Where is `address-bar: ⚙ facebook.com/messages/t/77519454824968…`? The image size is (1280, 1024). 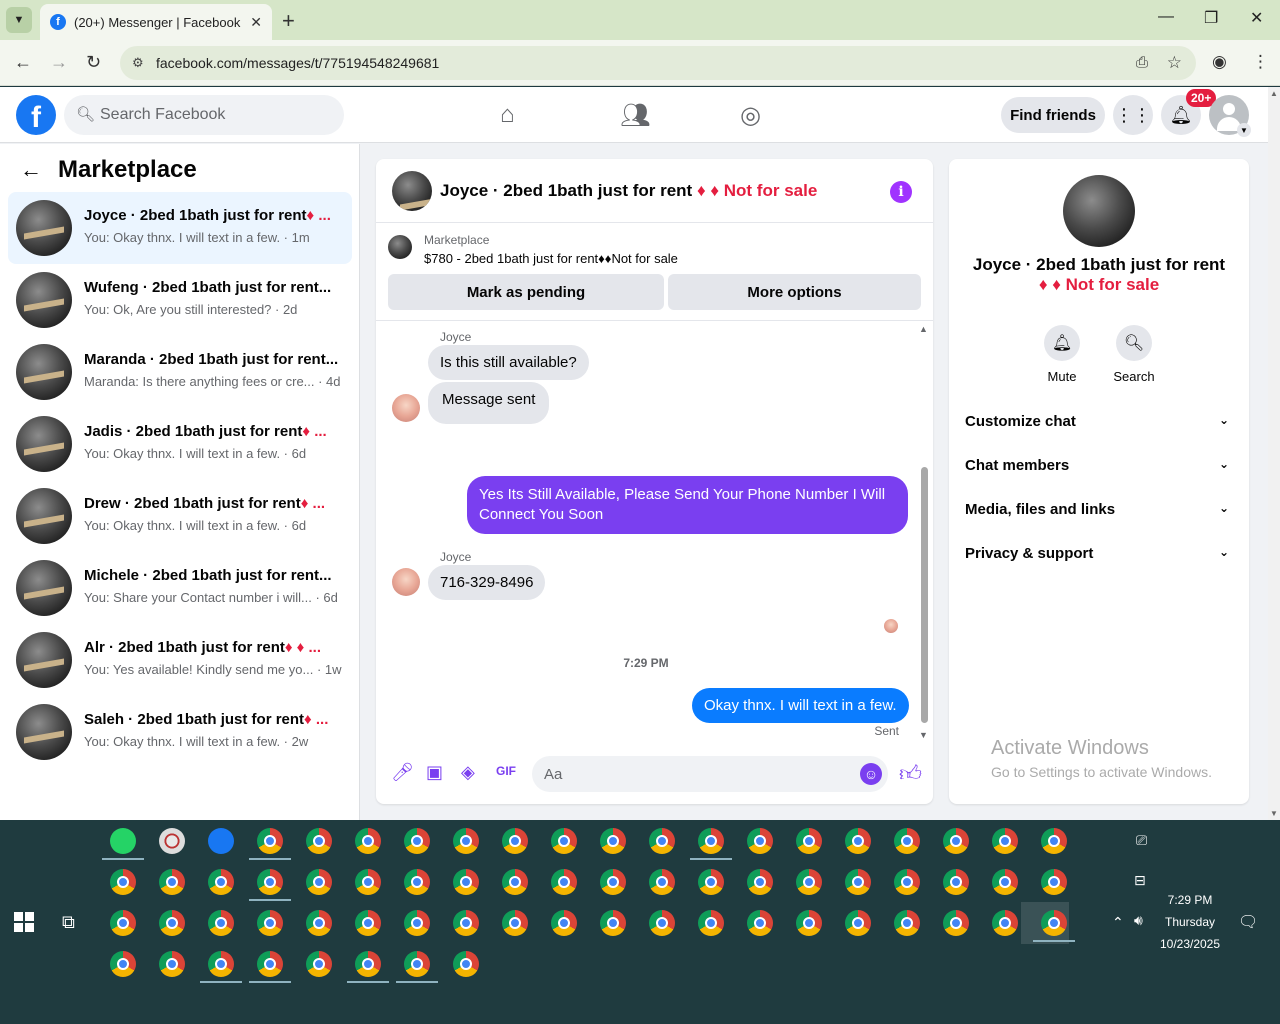 address-bar: ⚙ facebook.com/messages/t/77519454824968… is located at coordinates (658, 63).